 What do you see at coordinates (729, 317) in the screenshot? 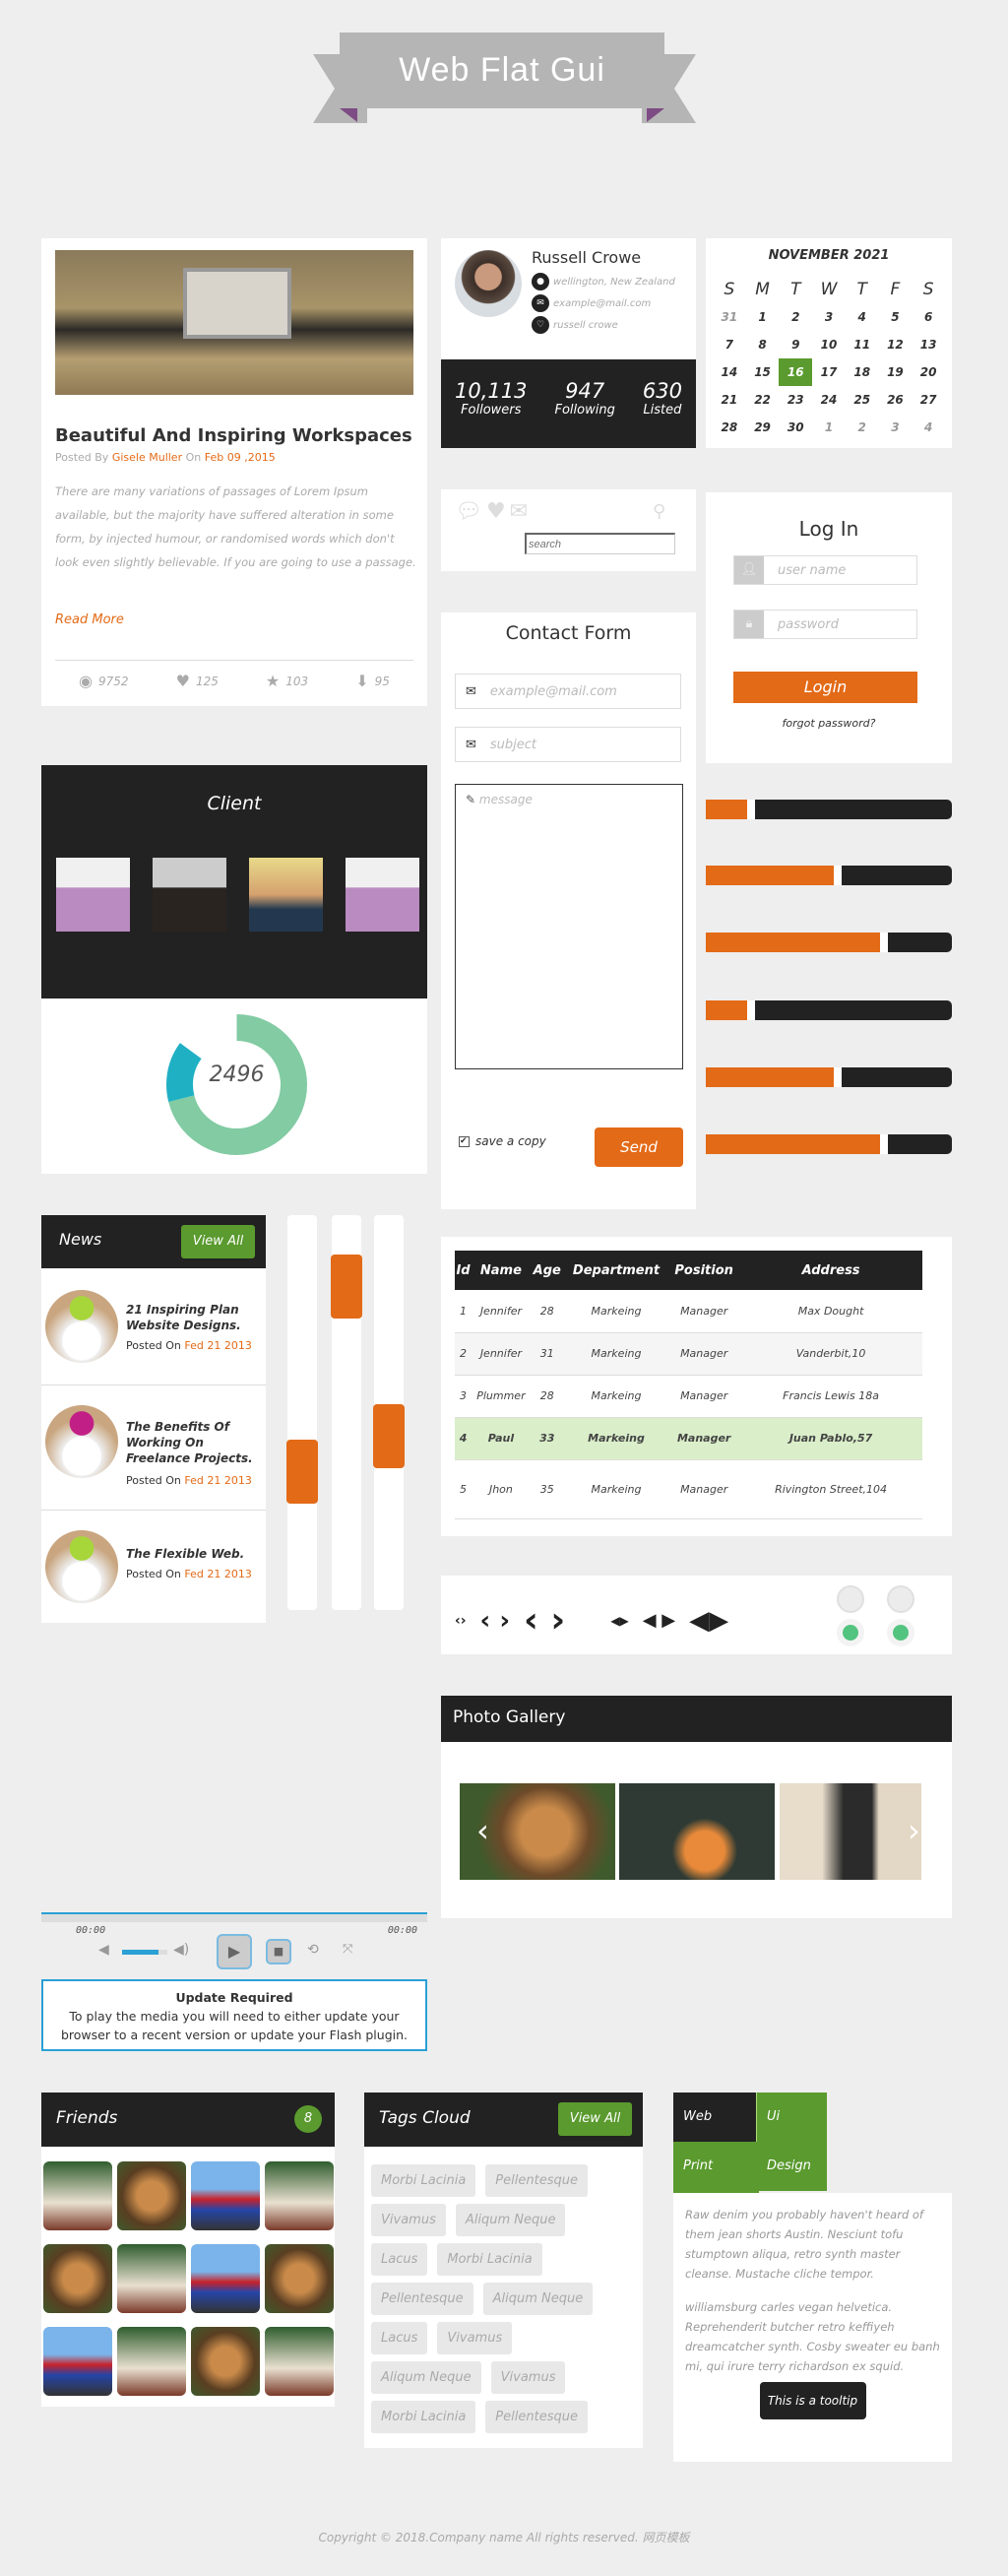
I see `calendar-day: 31` at bounding box center [729, 317].